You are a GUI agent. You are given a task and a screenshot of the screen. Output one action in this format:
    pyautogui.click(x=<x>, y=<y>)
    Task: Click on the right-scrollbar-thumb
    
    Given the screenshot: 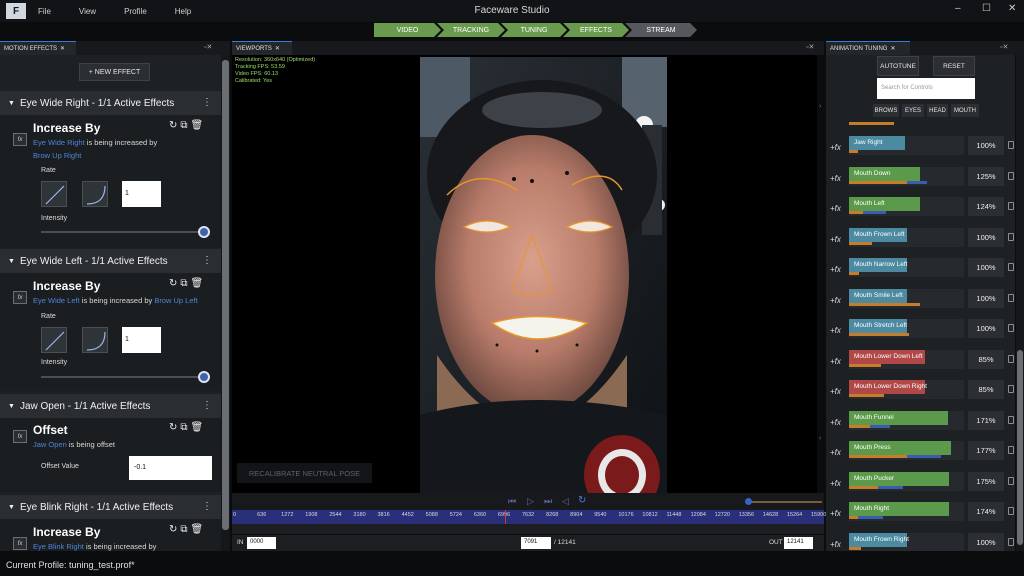 What is the action you would take?
    pyautogui.click(x=1020, y=447)
    